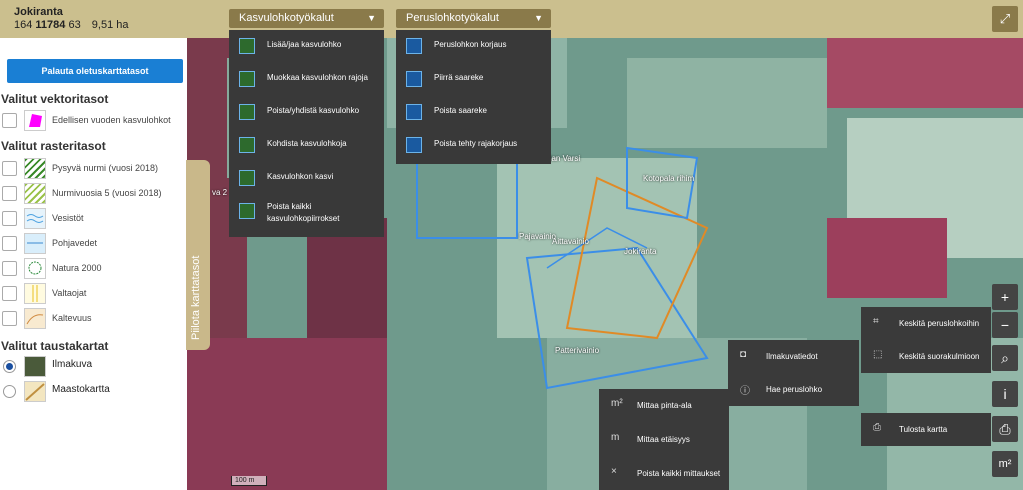 This screenshot has width=1023, height=490. What do you see at coordinates (926, 323) in the screenshot?
I see `center-parcels-item: ⌗ Keskitä peruslohkoihin` at bounding box center [926, 323].